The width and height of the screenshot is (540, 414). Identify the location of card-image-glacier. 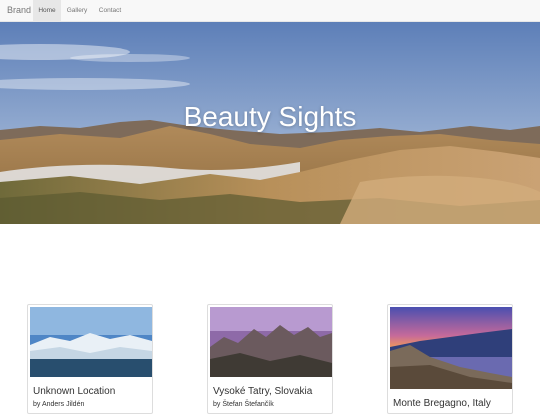
(91, 342).